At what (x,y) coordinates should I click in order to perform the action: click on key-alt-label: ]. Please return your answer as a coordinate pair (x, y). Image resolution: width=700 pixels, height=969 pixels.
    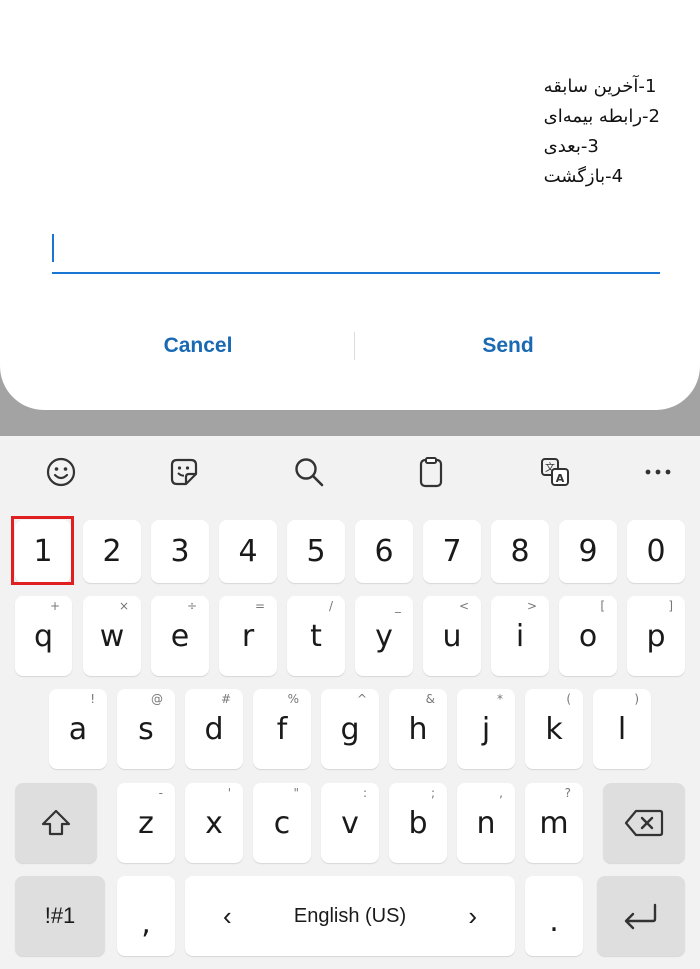
    Looking at the image, I should click on (670, 606).